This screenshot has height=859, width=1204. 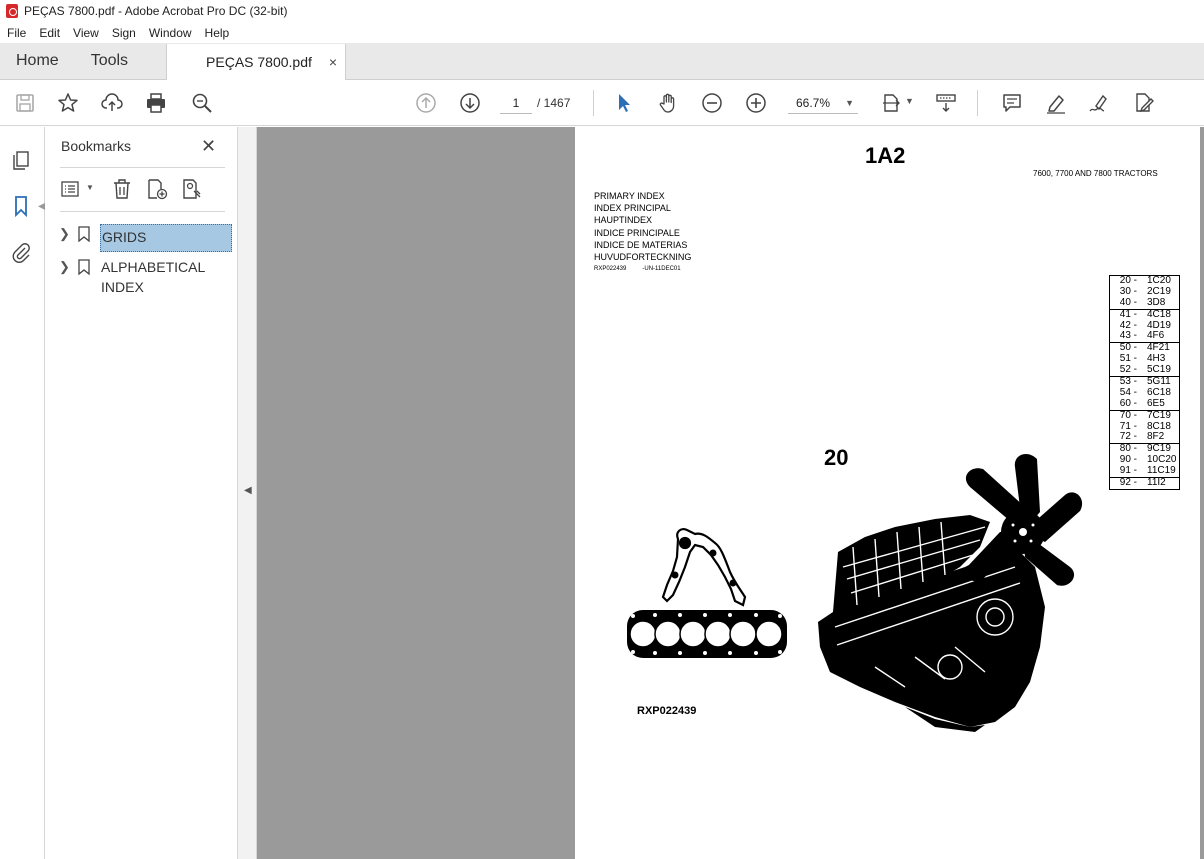 What do you see at coordinates (96, 146) in the screenshot?
I see `bookmarks-title: Bookmarks` at bounding box center [96, 146].